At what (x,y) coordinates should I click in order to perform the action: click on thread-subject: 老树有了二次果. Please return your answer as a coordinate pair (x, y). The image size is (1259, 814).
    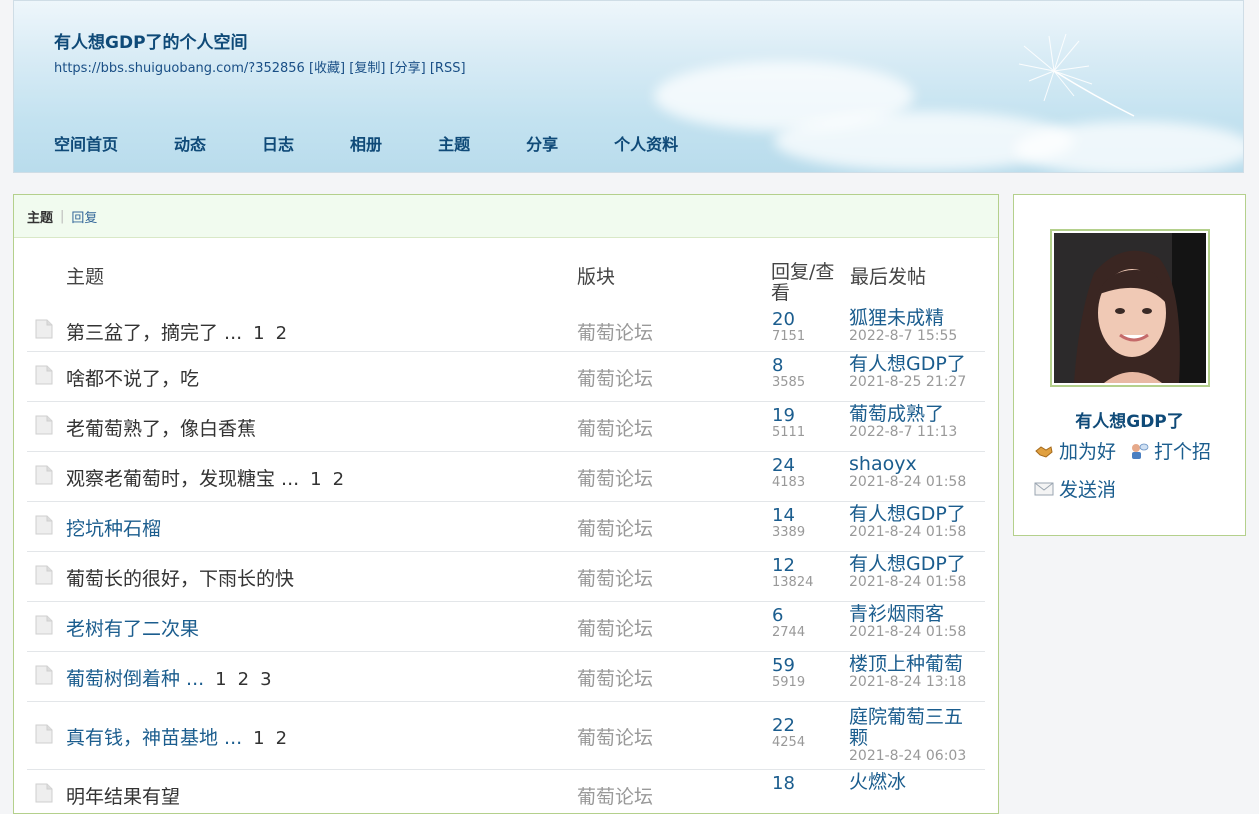
    Looking at the image, I should click on (132, 627).